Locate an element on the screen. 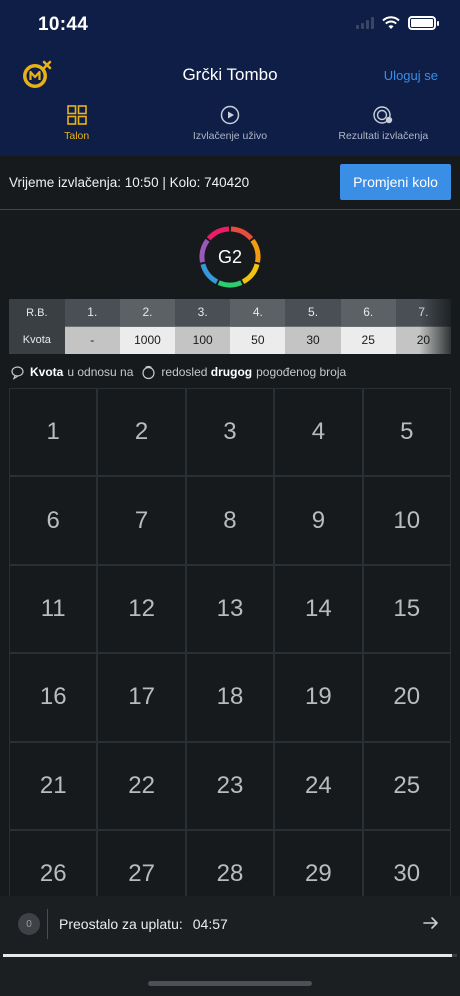 The width and height of the screenshot is (460, 996). status-time: 10:44 is located at coordinates (63, 24).